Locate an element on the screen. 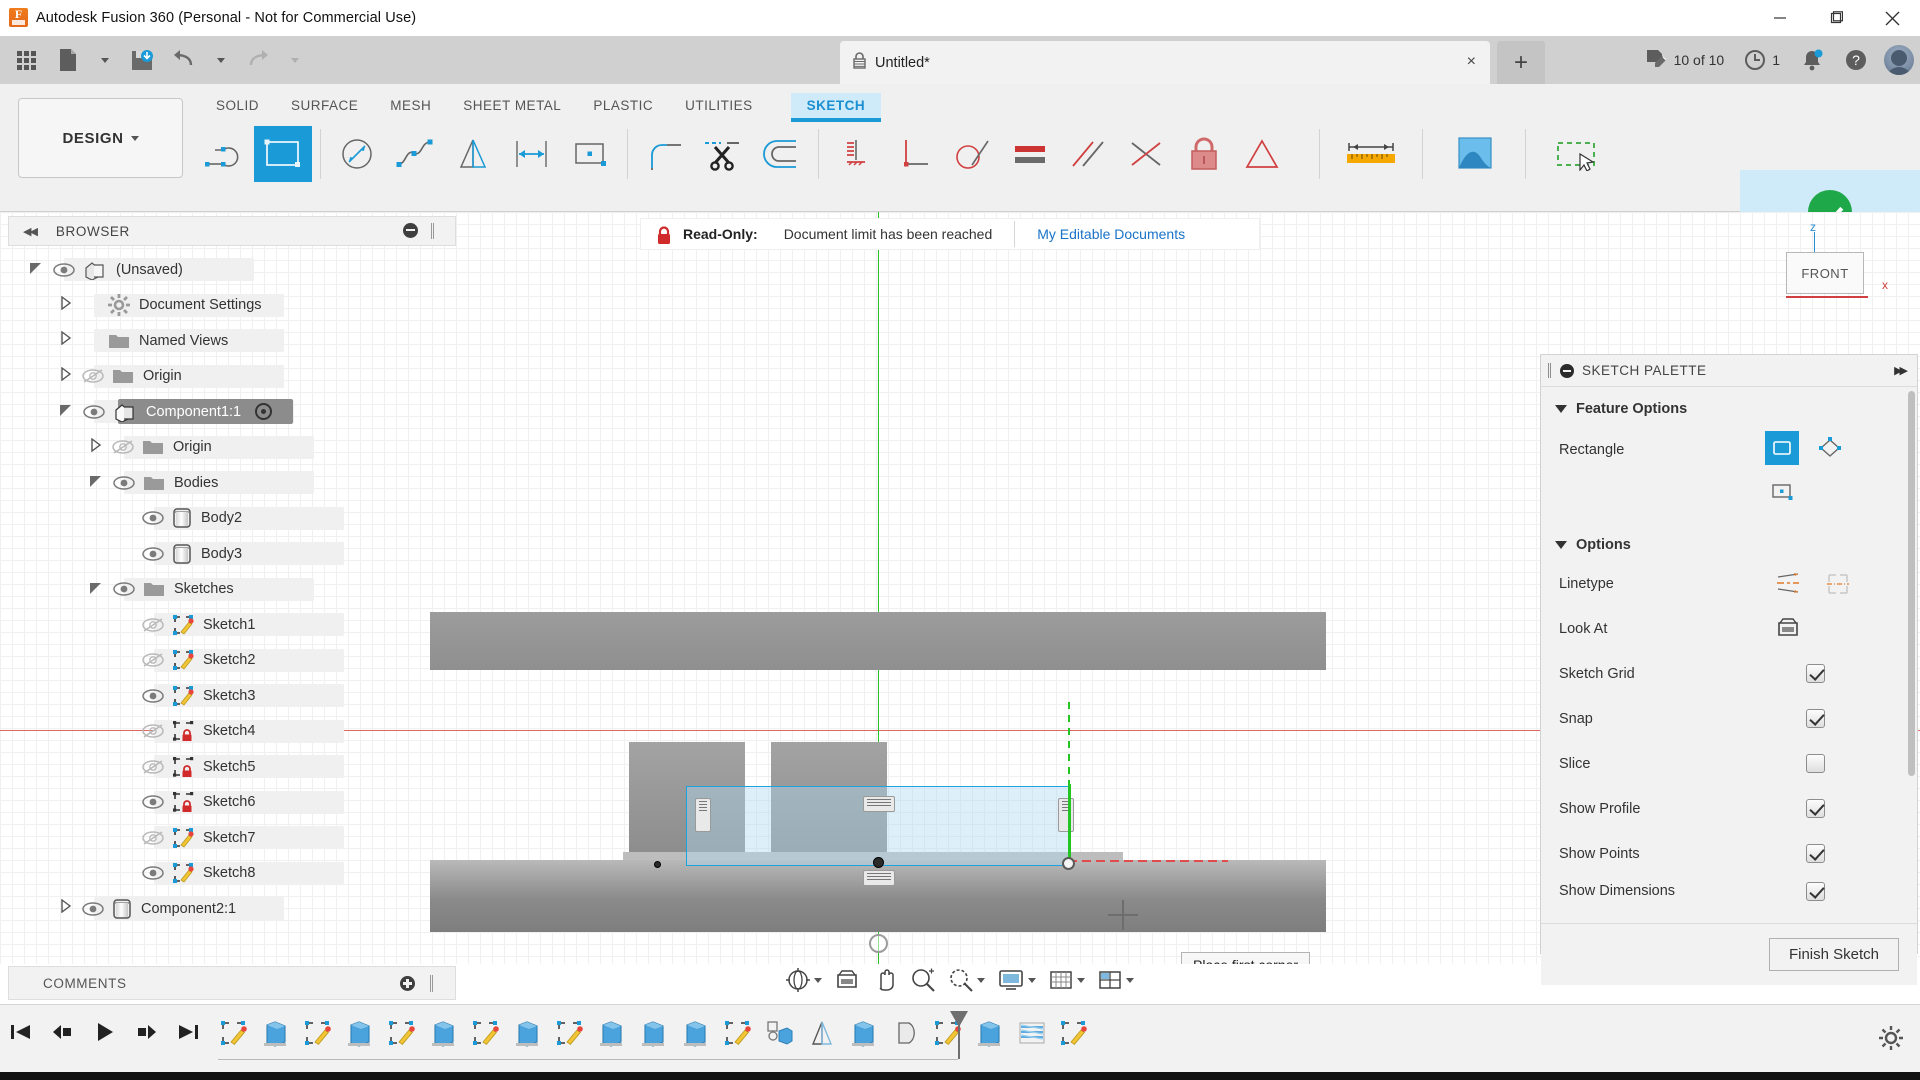 This screenshot has height=1080, width=1920. add-comment-button is located at coordinates (407, 983).